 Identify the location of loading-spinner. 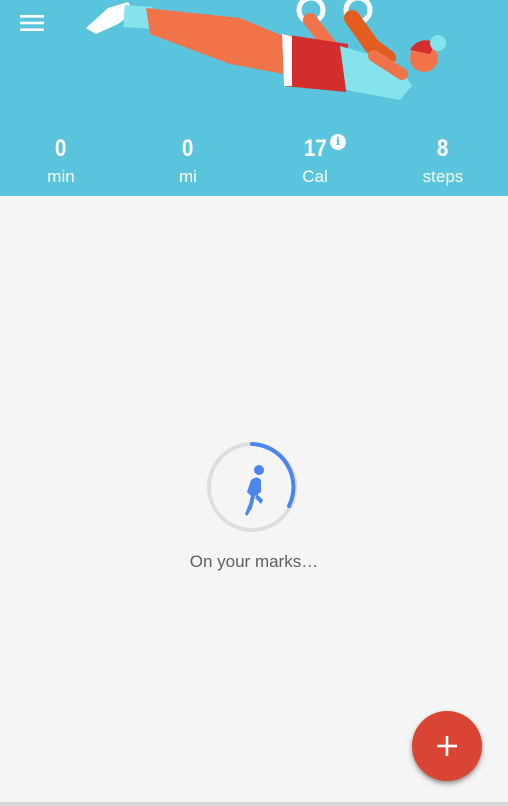
(252, 487).